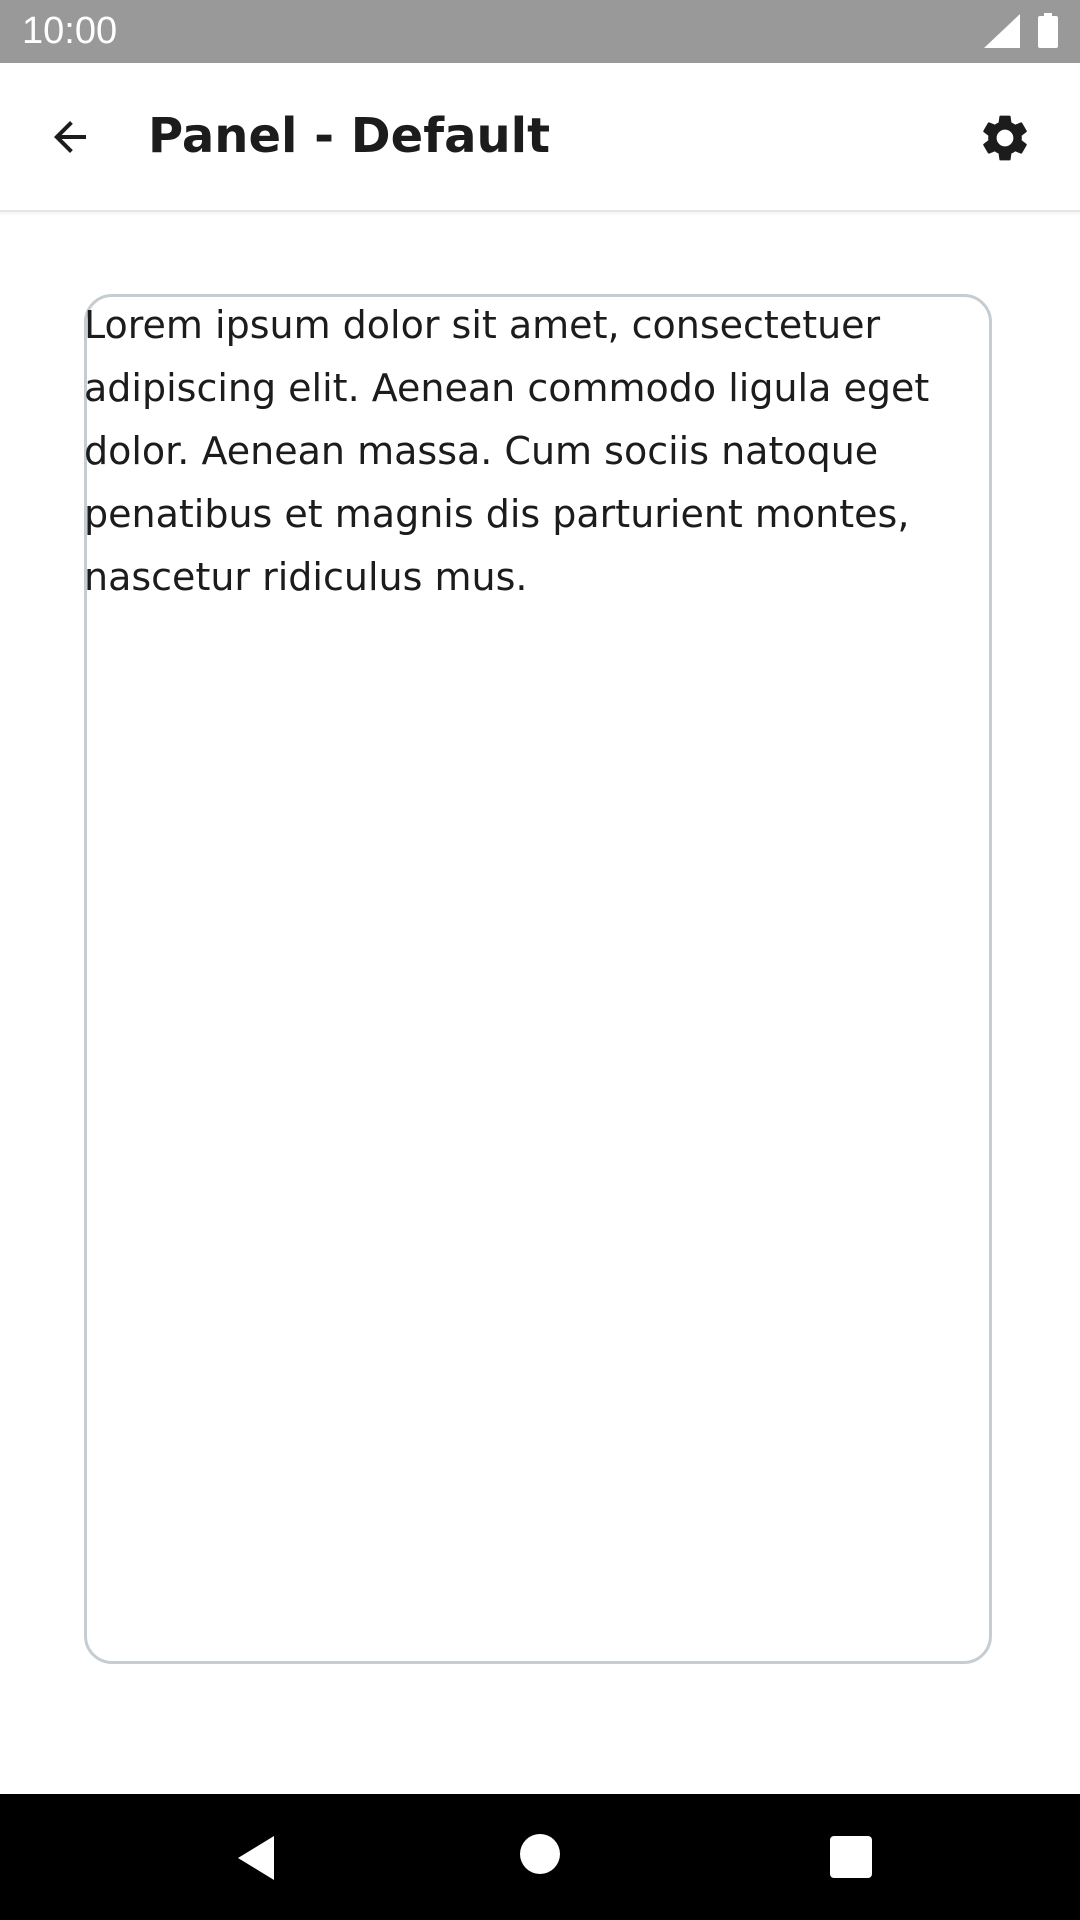 Image resolution: width=1080 pixels, height=1920 pixels. I want to click on nav-back-icon, so click(258, 1858).